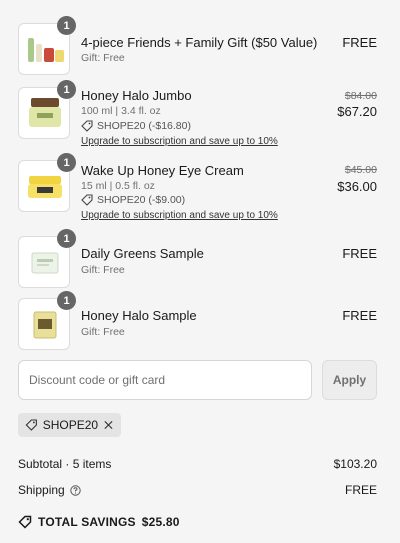 The image size is (400, 543). What do you see at coordinates (162, 170) in the screenshot?
I see `item-name: Wake Up Honey Eye Cream` at bounding box center [162, 170].